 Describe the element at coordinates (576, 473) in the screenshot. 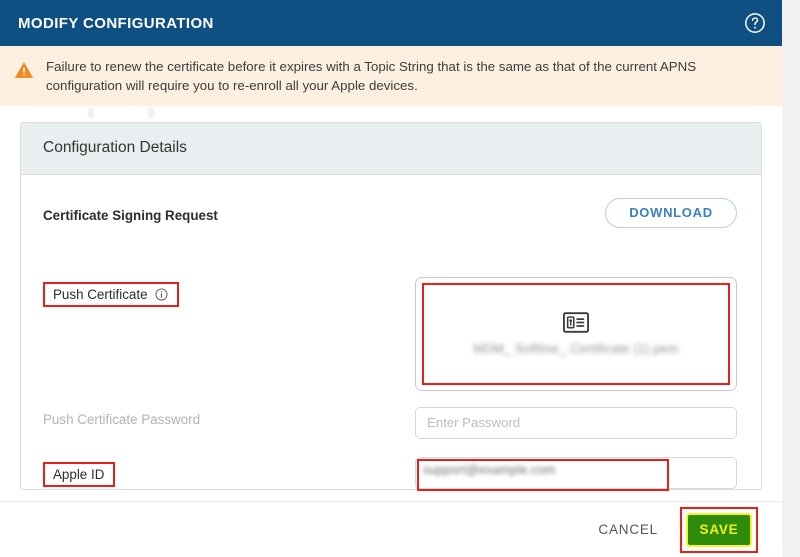

I see `apple-id-field: support@example.com` at that location.